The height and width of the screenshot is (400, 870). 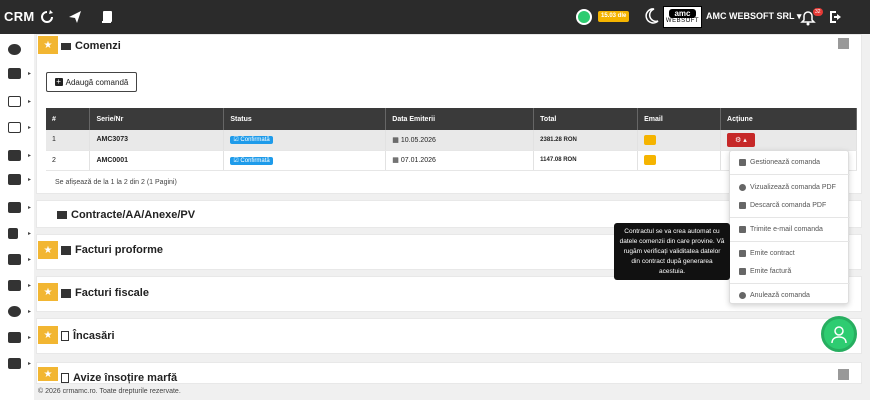 I want to click on row-index: 1, so click(x=68, y=140).